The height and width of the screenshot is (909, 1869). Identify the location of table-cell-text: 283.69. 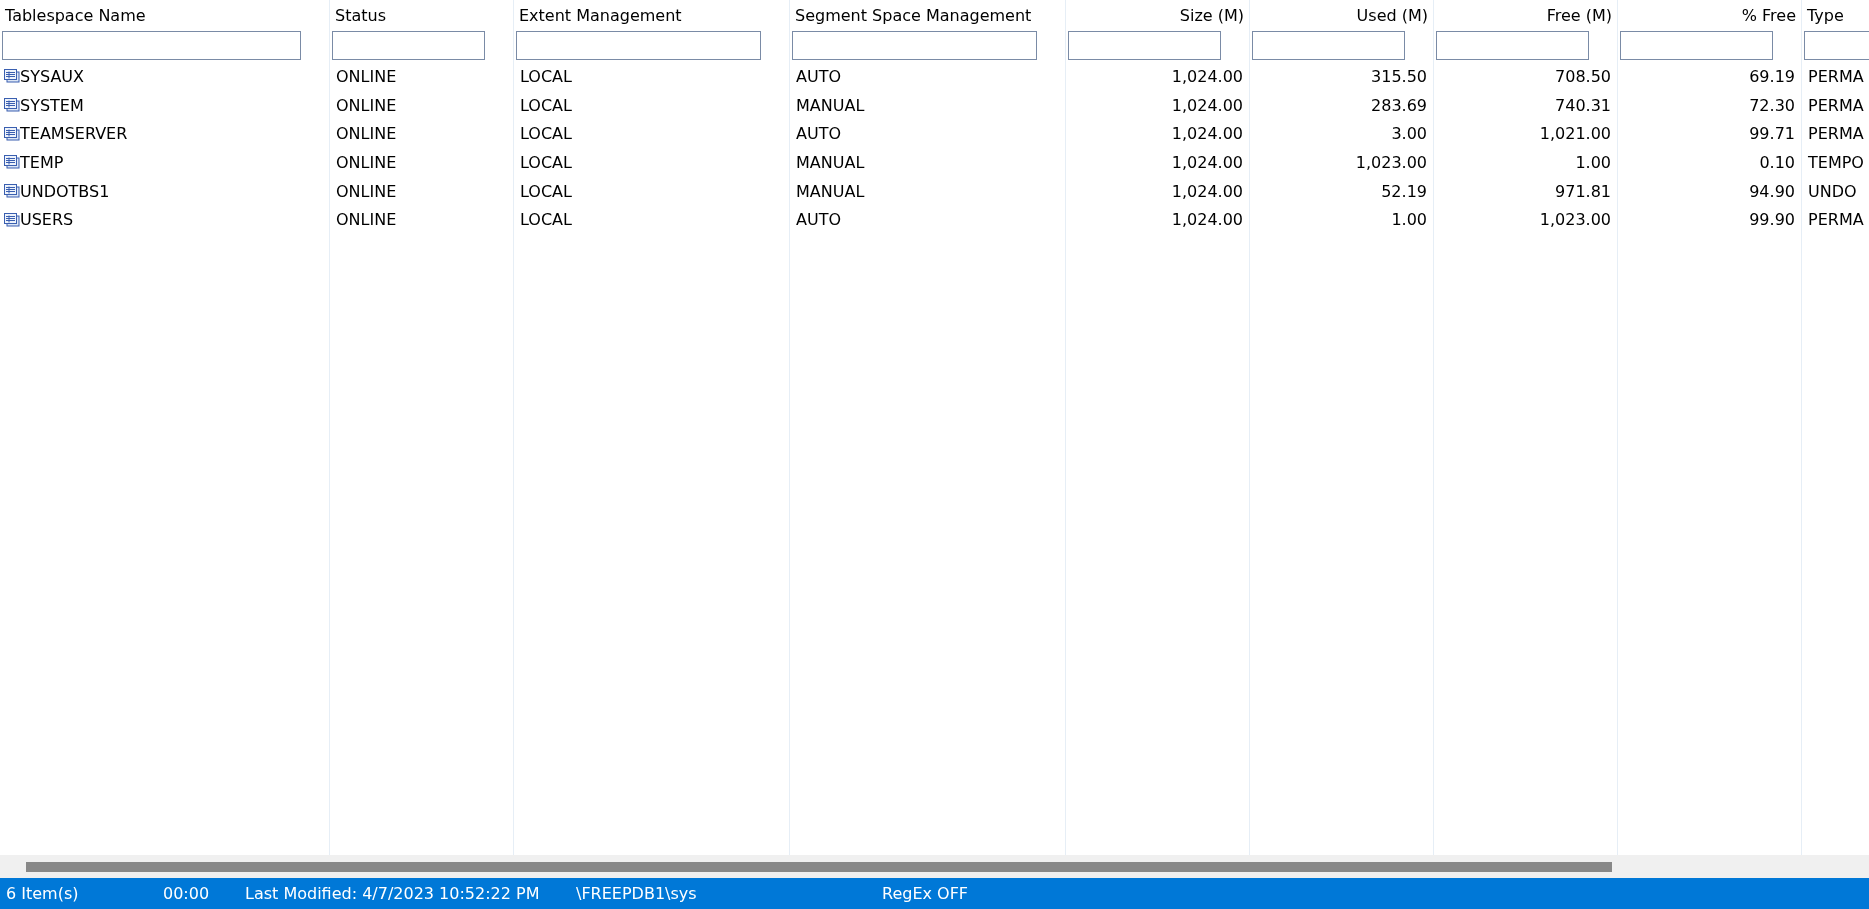
(1399, 105).